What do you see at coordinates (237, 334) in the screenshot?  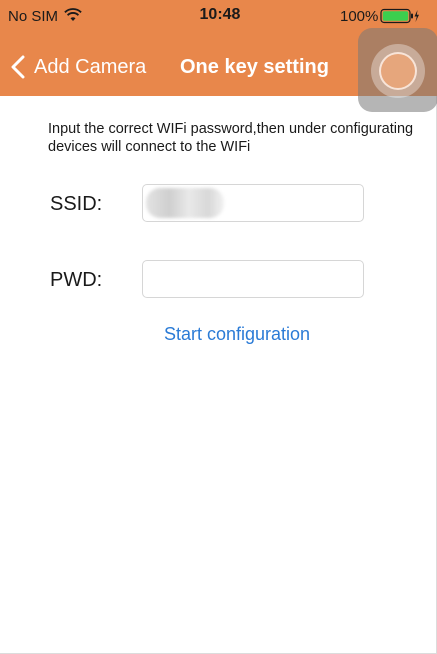 I see `start-configuration-button: Start configuration` at bounding box center [237, 334].